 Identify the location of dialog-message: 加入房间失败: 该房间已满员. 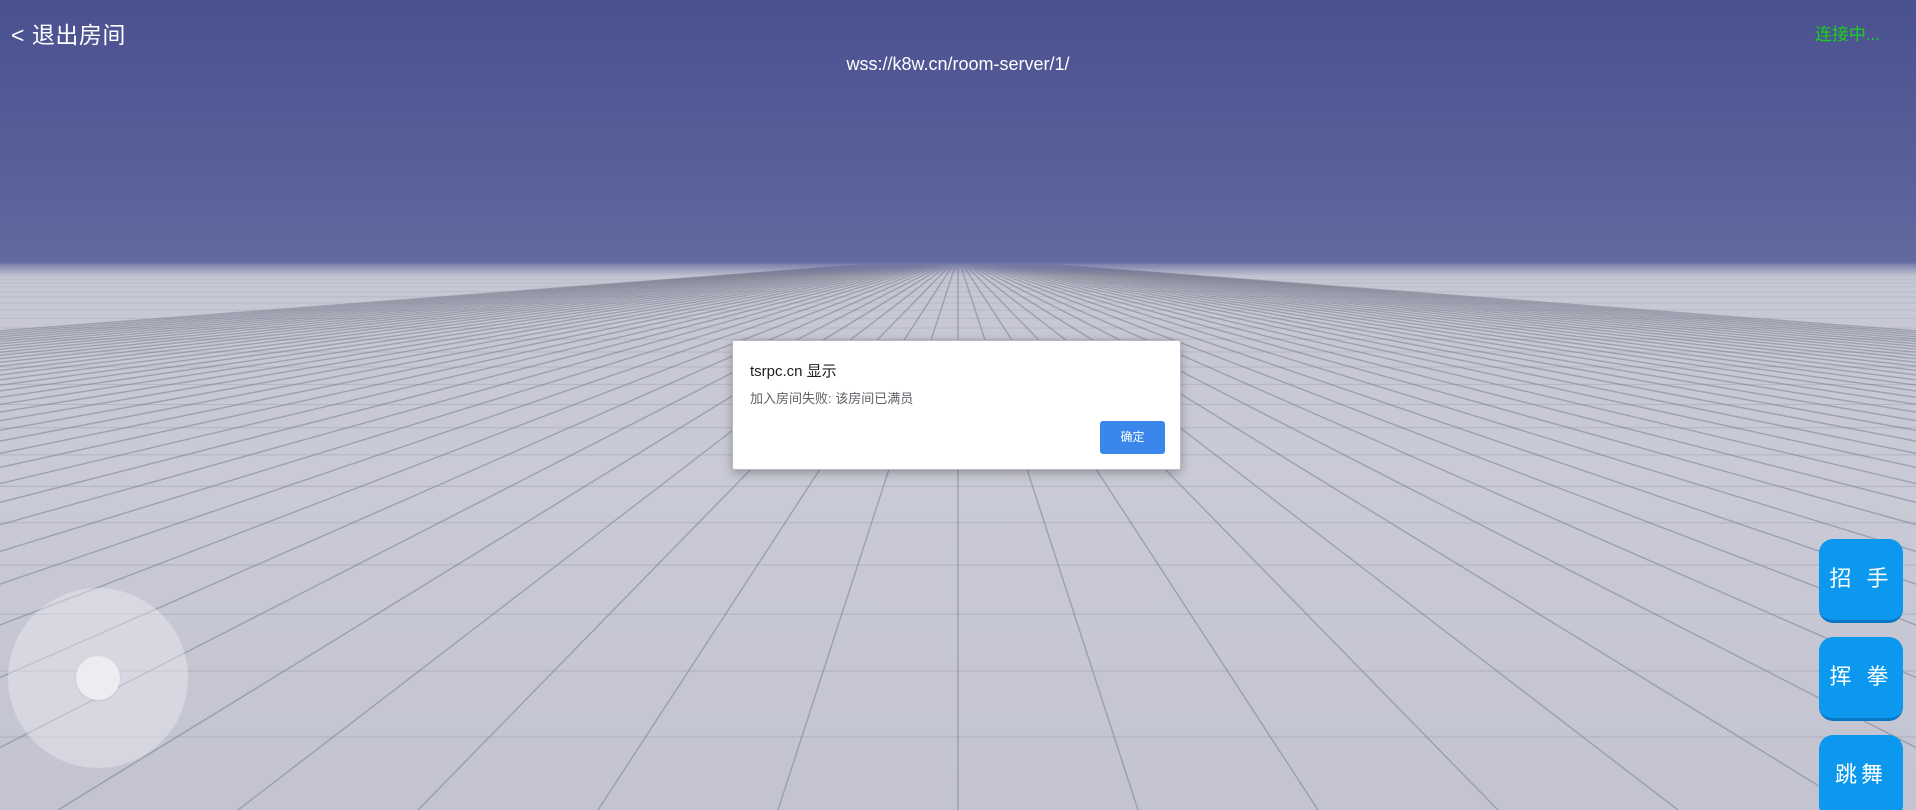
(832, 398).